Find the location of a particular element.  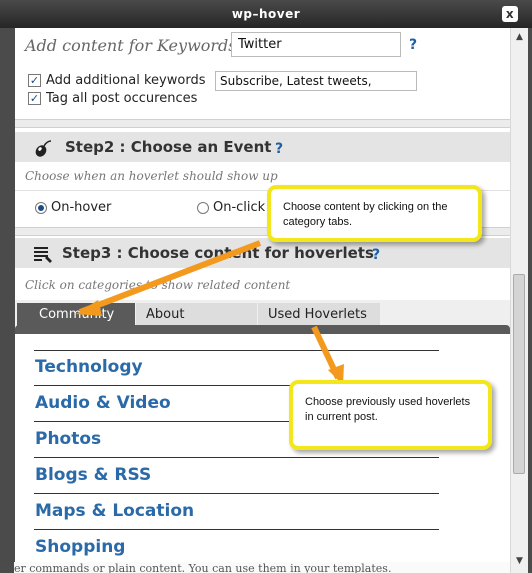

background-editor-left is located at coordinates (7, 300).